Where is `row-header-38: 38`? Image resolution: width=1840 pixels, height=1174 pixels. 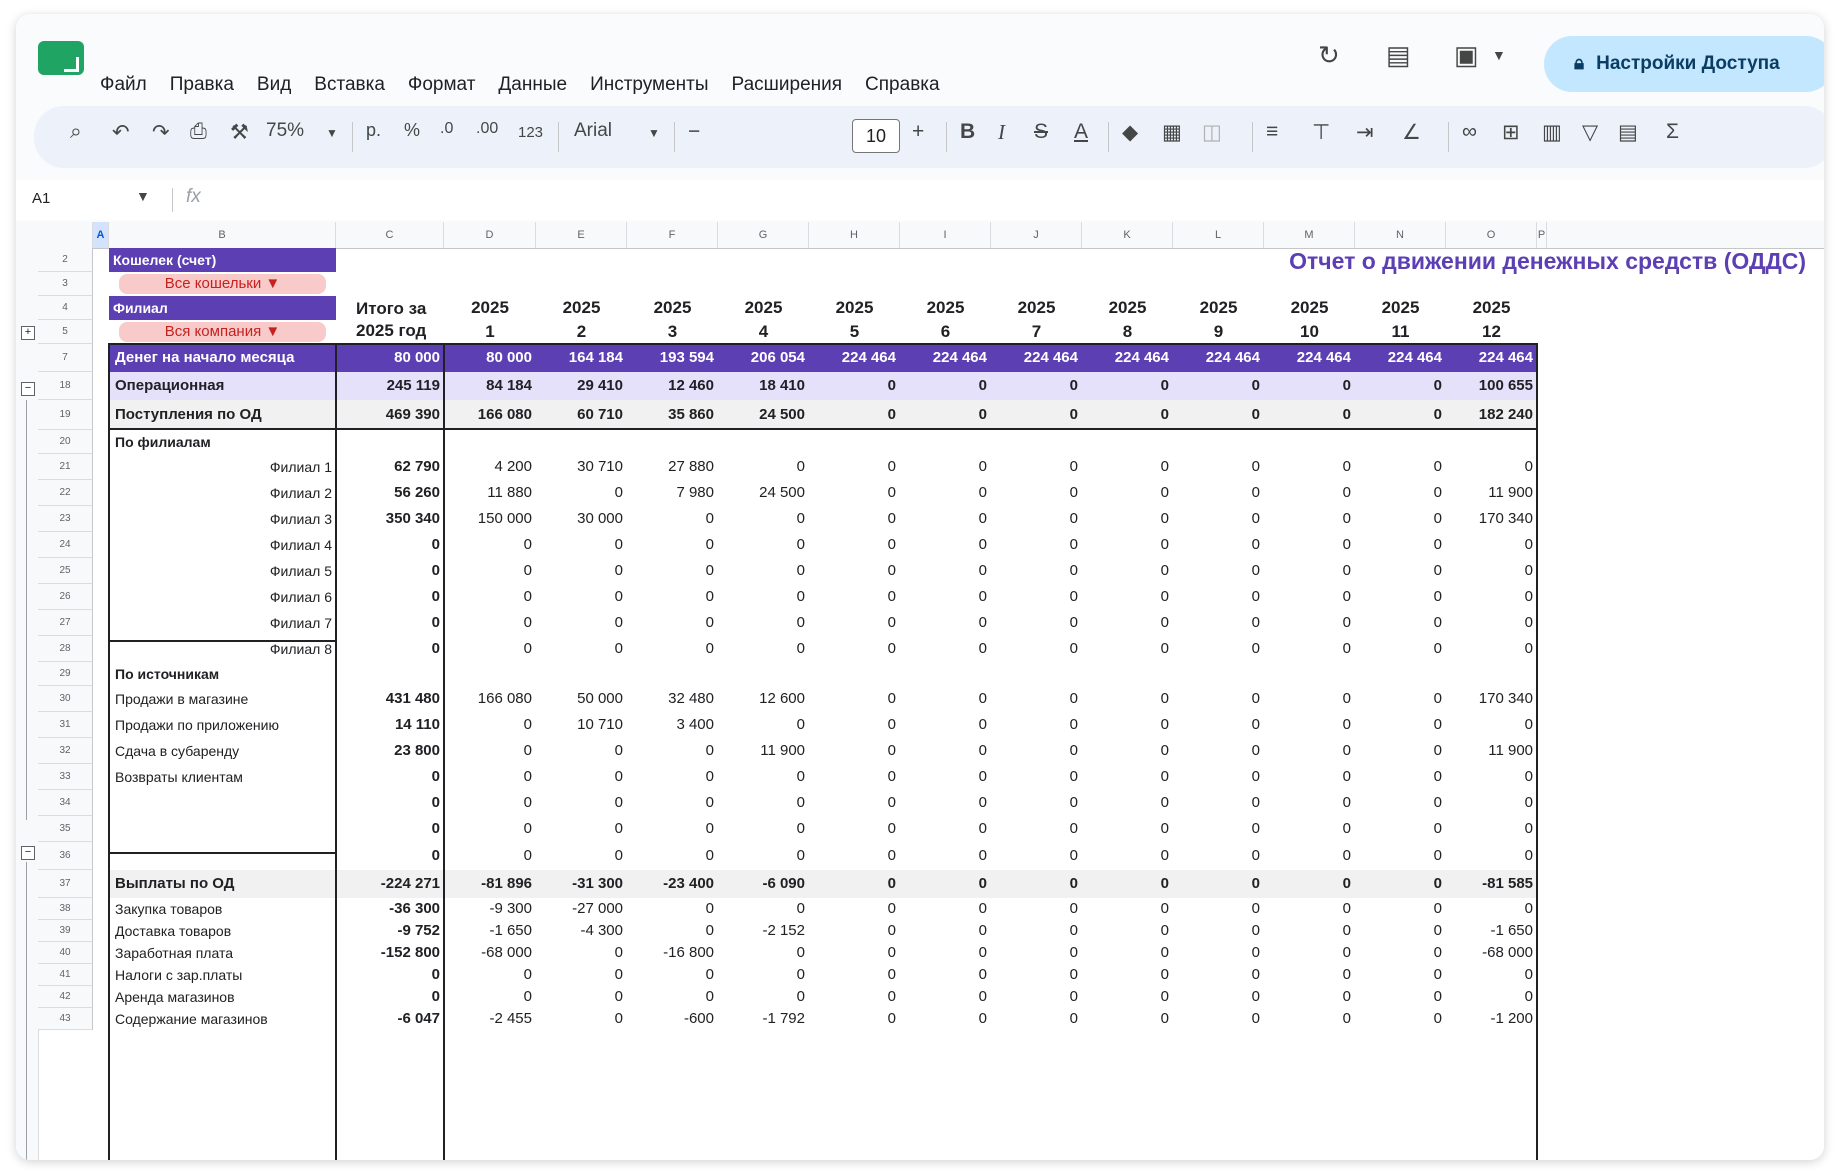
row-header-38: 38 is located at coordinates (65, 909).